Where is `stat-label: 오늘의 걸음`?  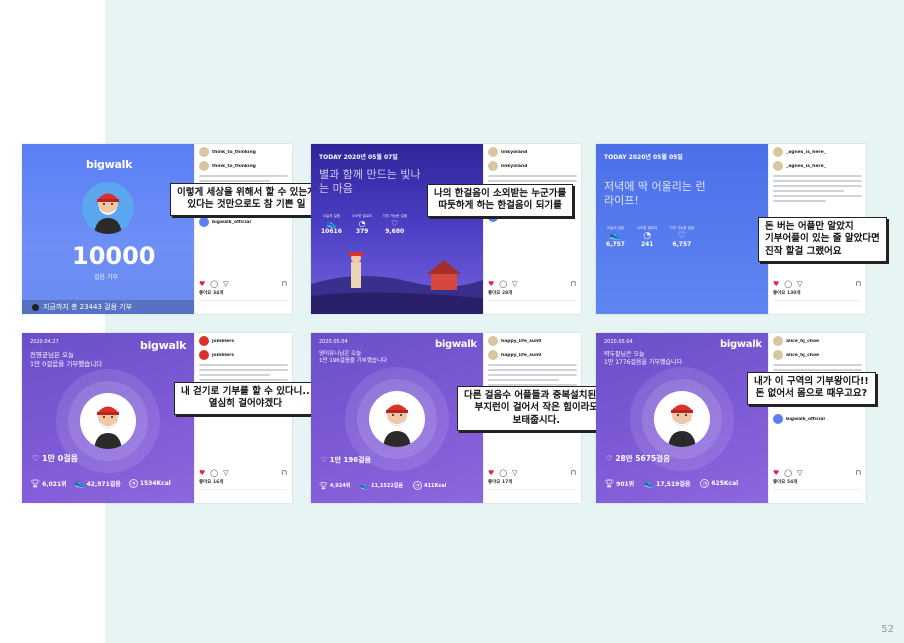
stat-label: 오늘의 걸음 is located at coordinates (615, 228).